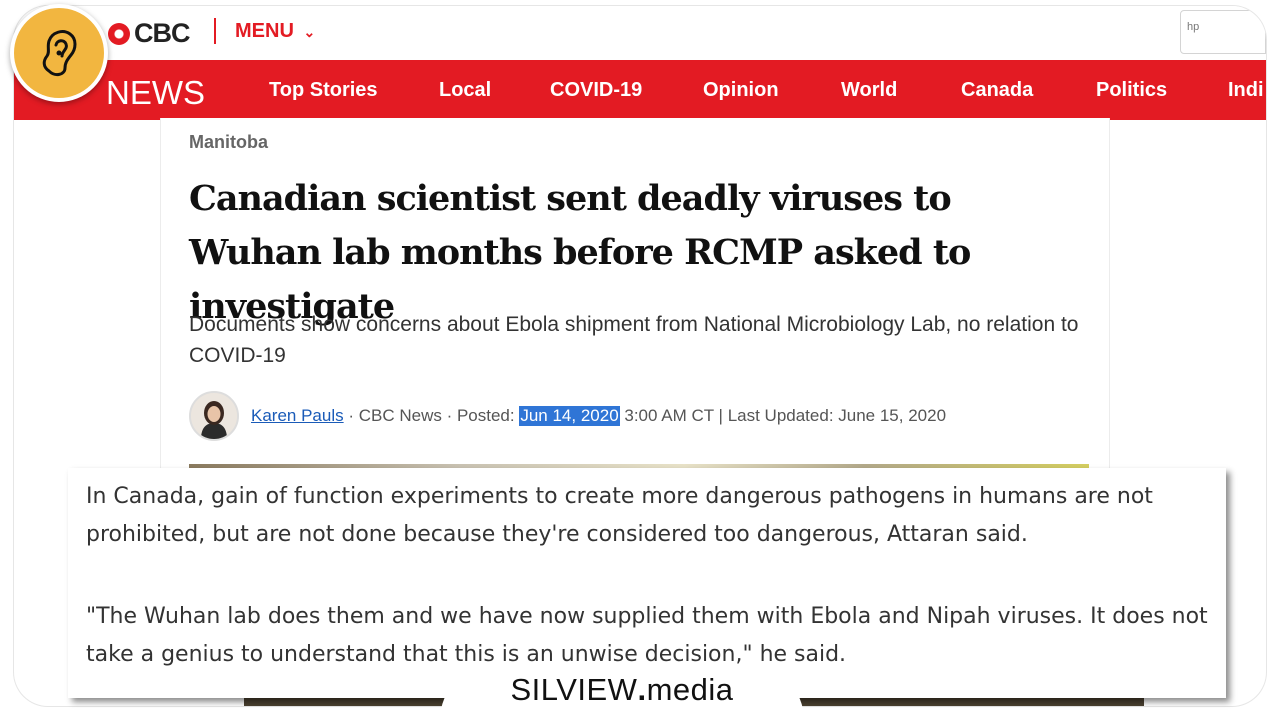 This screenshot has width=1280, height=720. What do you see at coordinates (690, 689) in the screenshot?
I see `watermark-suffix: media` at bounding box center [690, 689].